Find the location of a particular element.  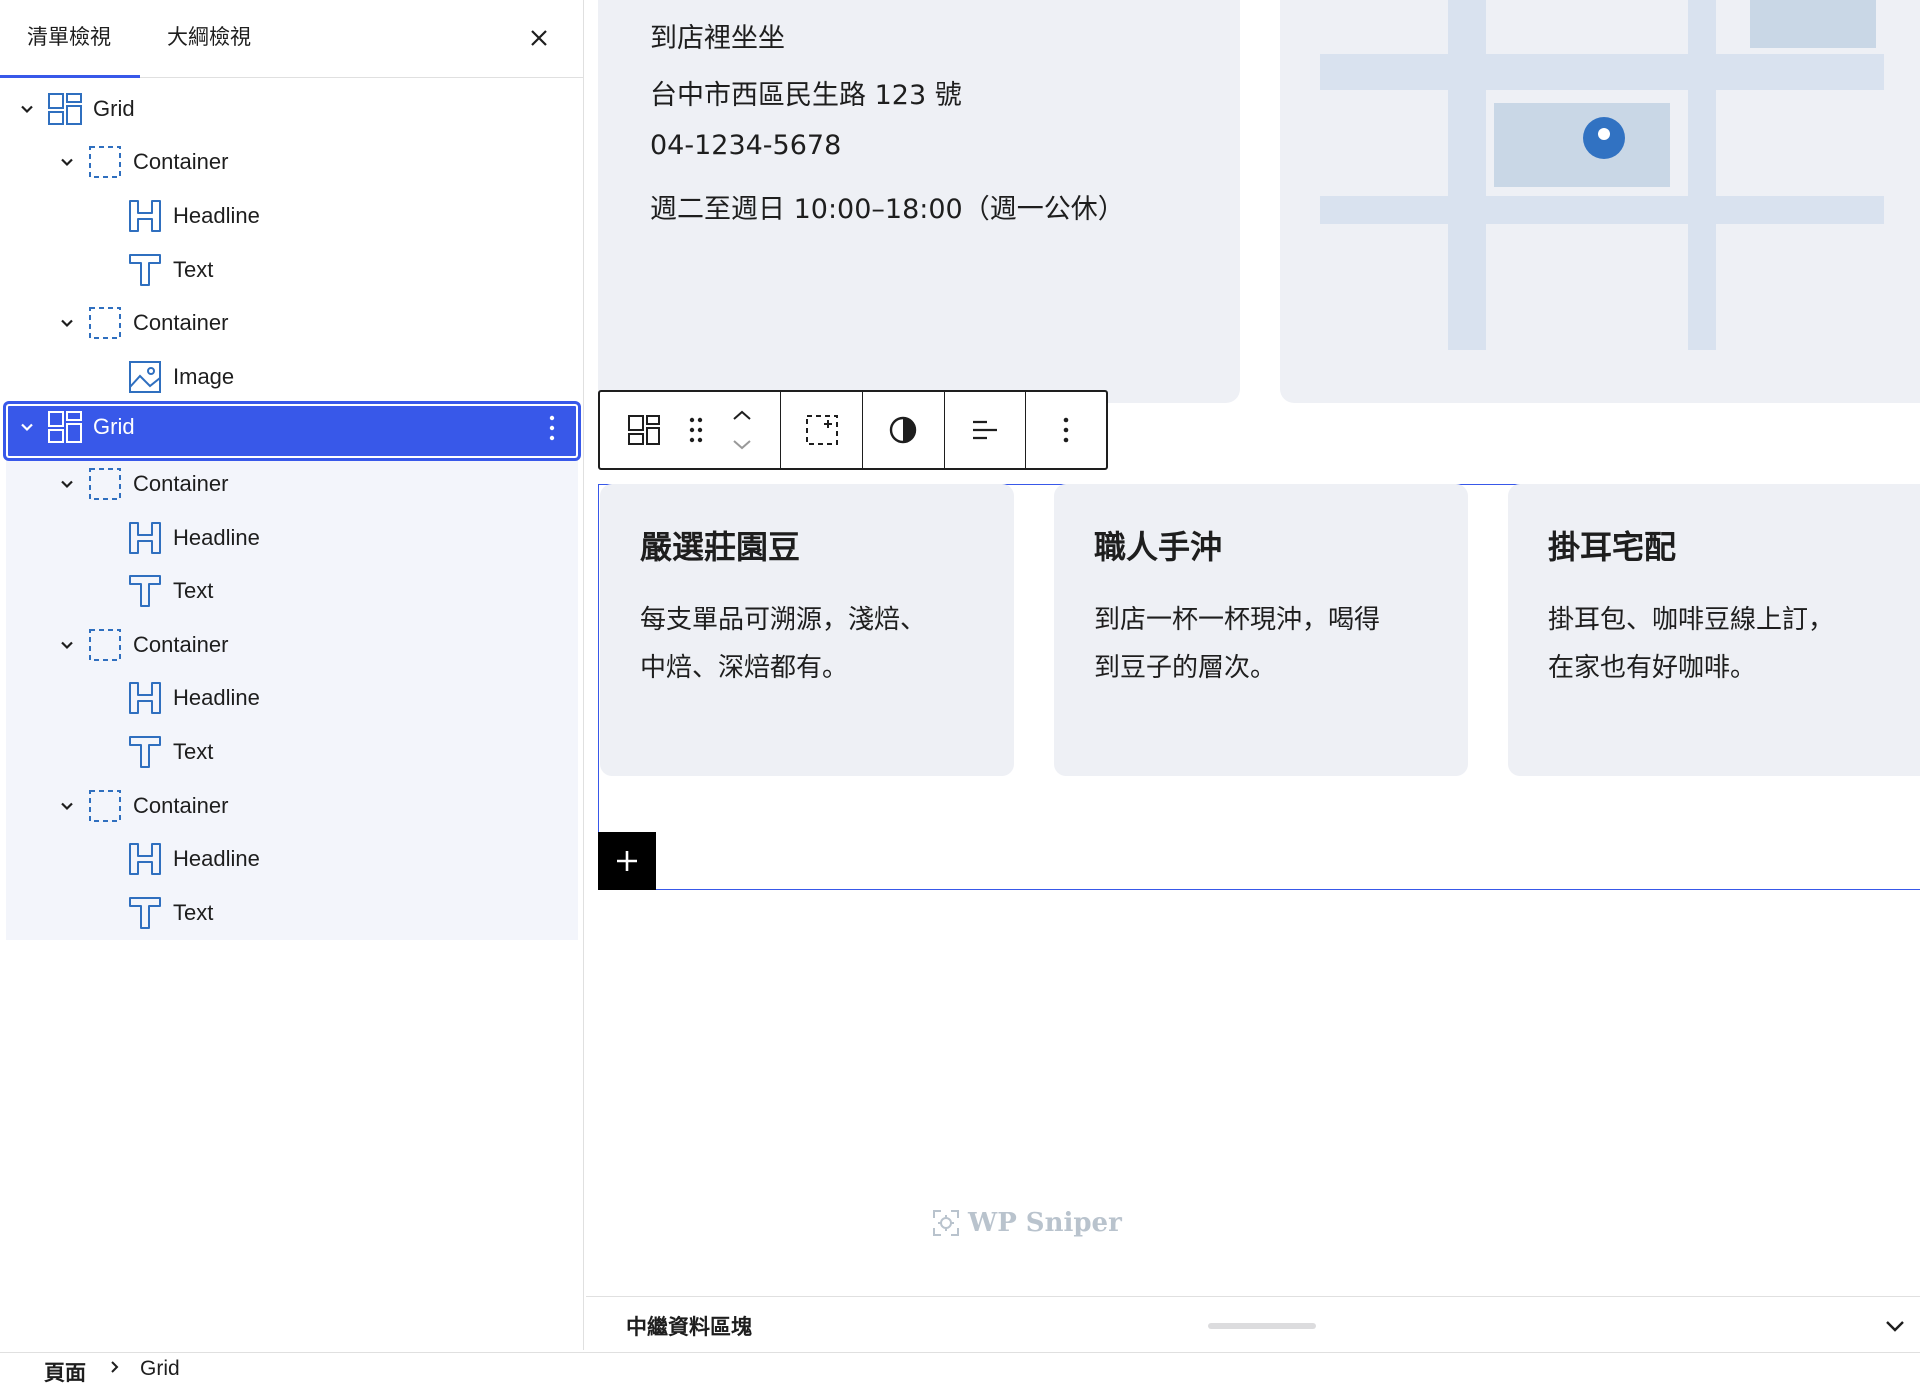

feature-text: 每支單品可溯源，淺焙、 中焙、深焙都有。 is located at coordinates (810, 644).